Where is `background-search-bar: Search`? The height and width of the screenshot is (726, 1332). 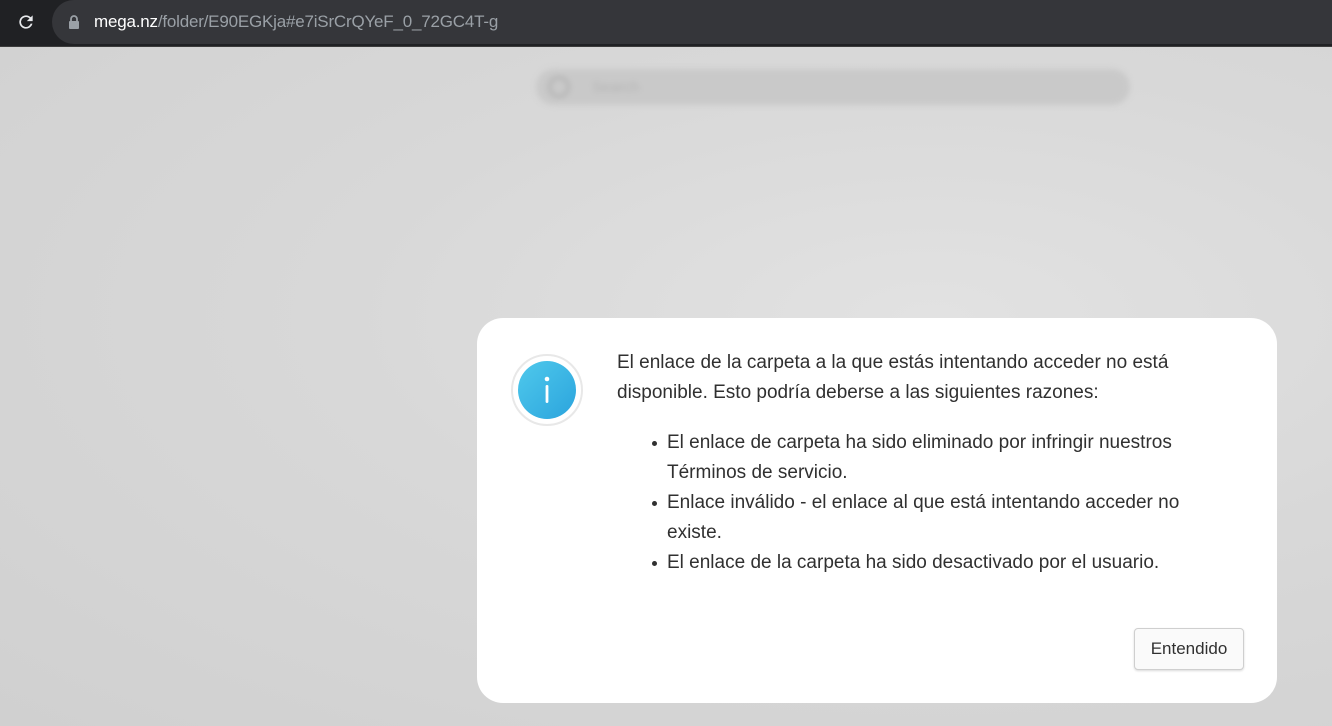
background-search-bar: Search is located at coordinates (833, 87).